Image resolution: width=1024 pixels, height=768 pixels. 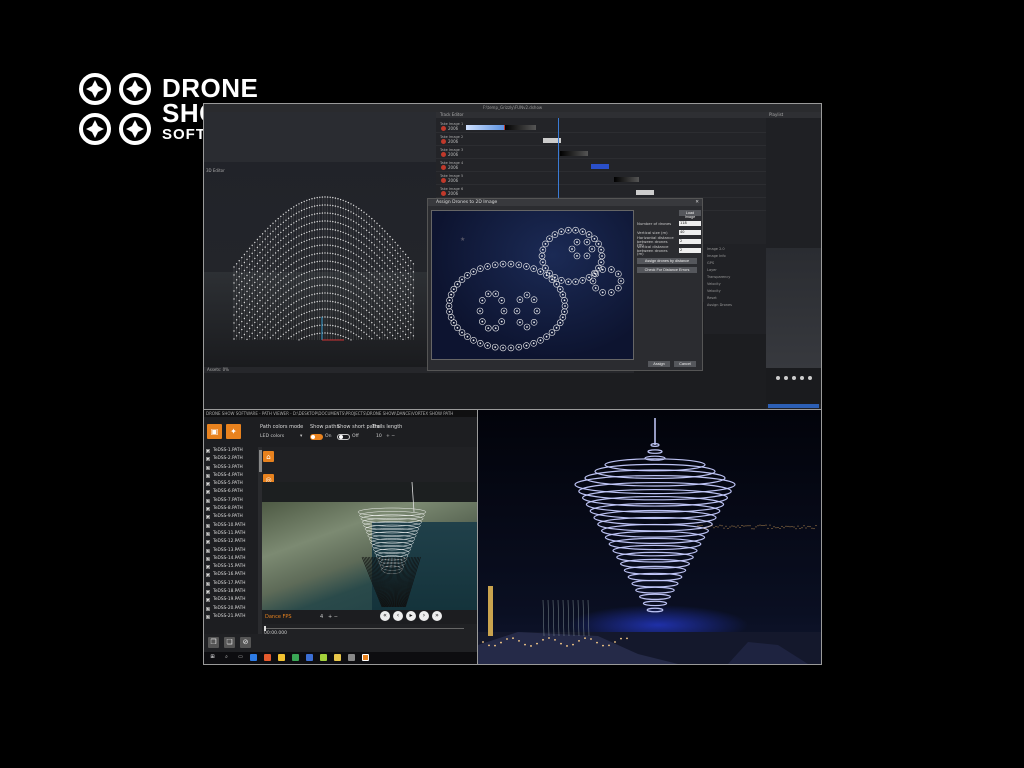 I want to click on home-view-icon: ⌂, so click(x=268, y=456).